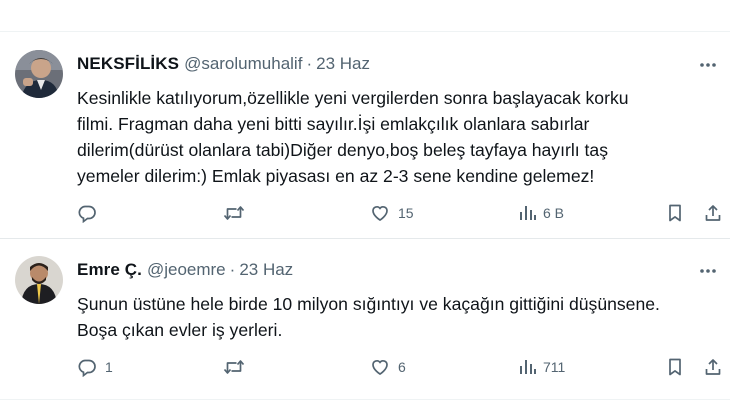  Describe the element at coordinates (541, 367) in the screenshot. I see `views-button: 711` at that location.